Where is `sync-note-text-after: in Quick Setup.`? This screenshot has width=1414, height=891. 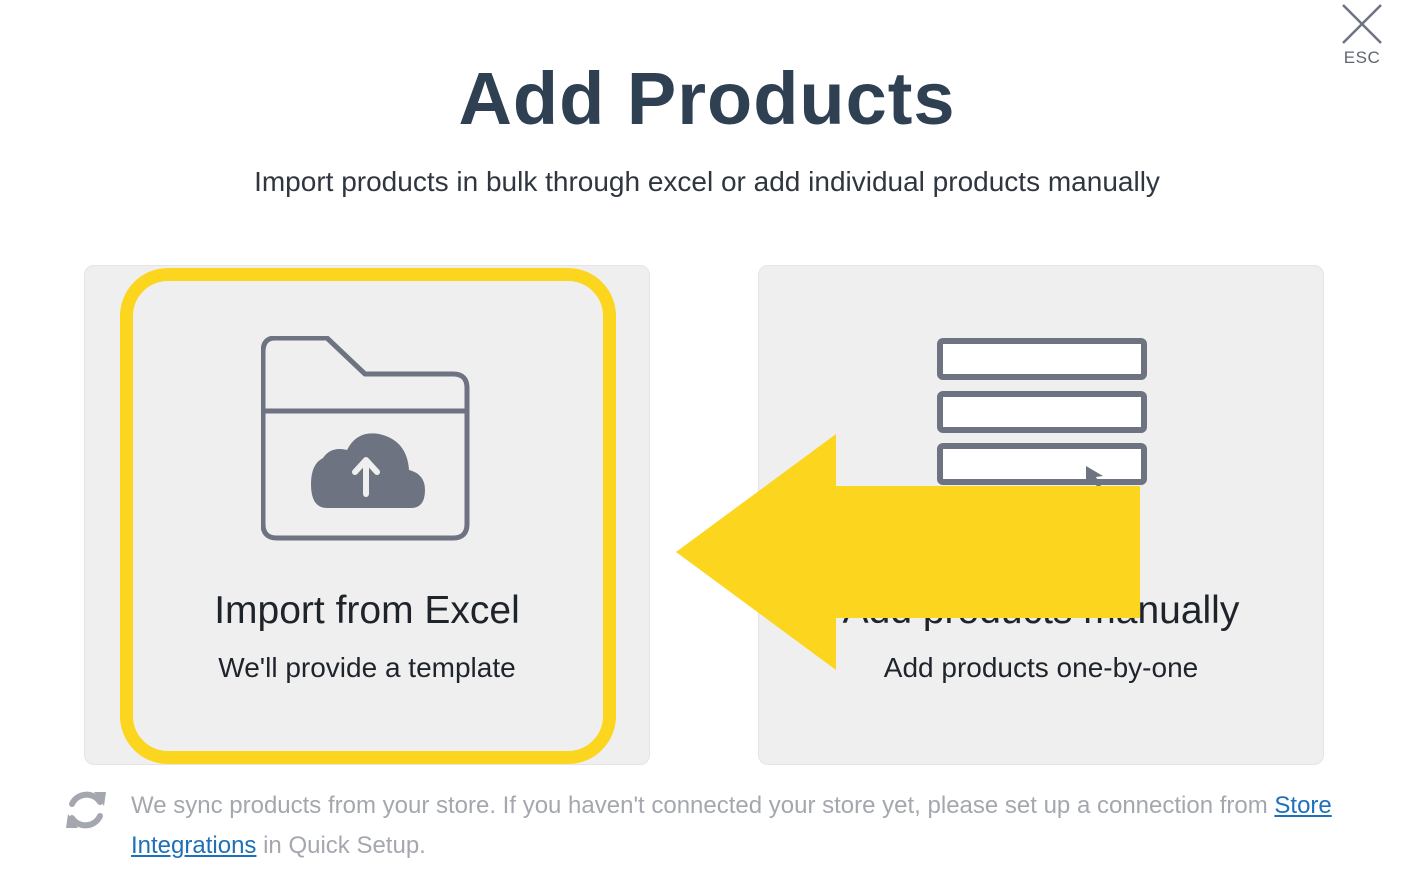 sync-note-text-after: in Quick Setup. is located at coordinates (341, 845).